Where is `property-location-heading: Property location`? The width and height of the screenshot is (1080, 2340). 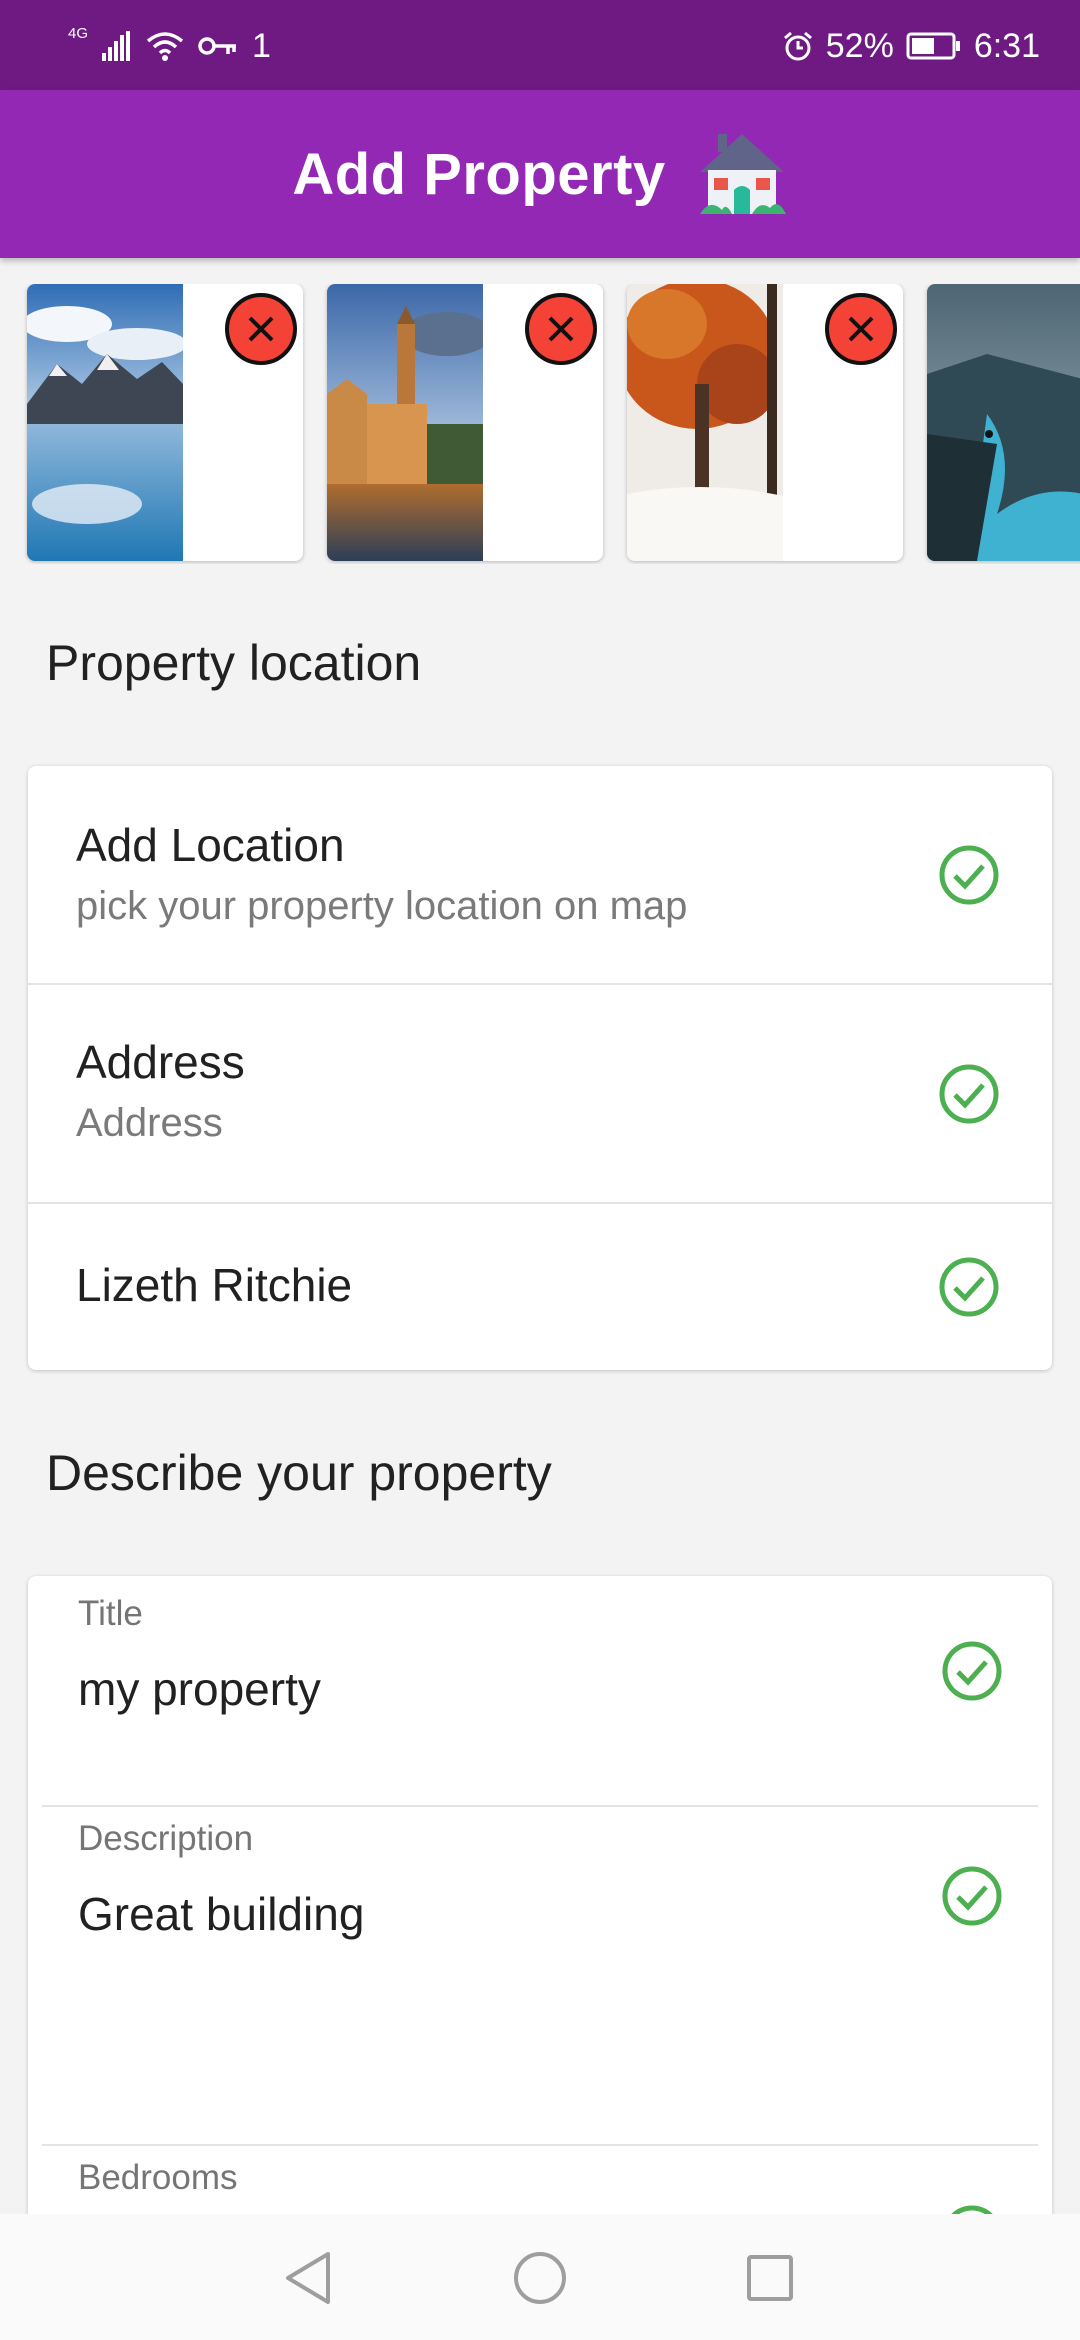 property-location-heading: Property location is located at coordinates (234, 663).